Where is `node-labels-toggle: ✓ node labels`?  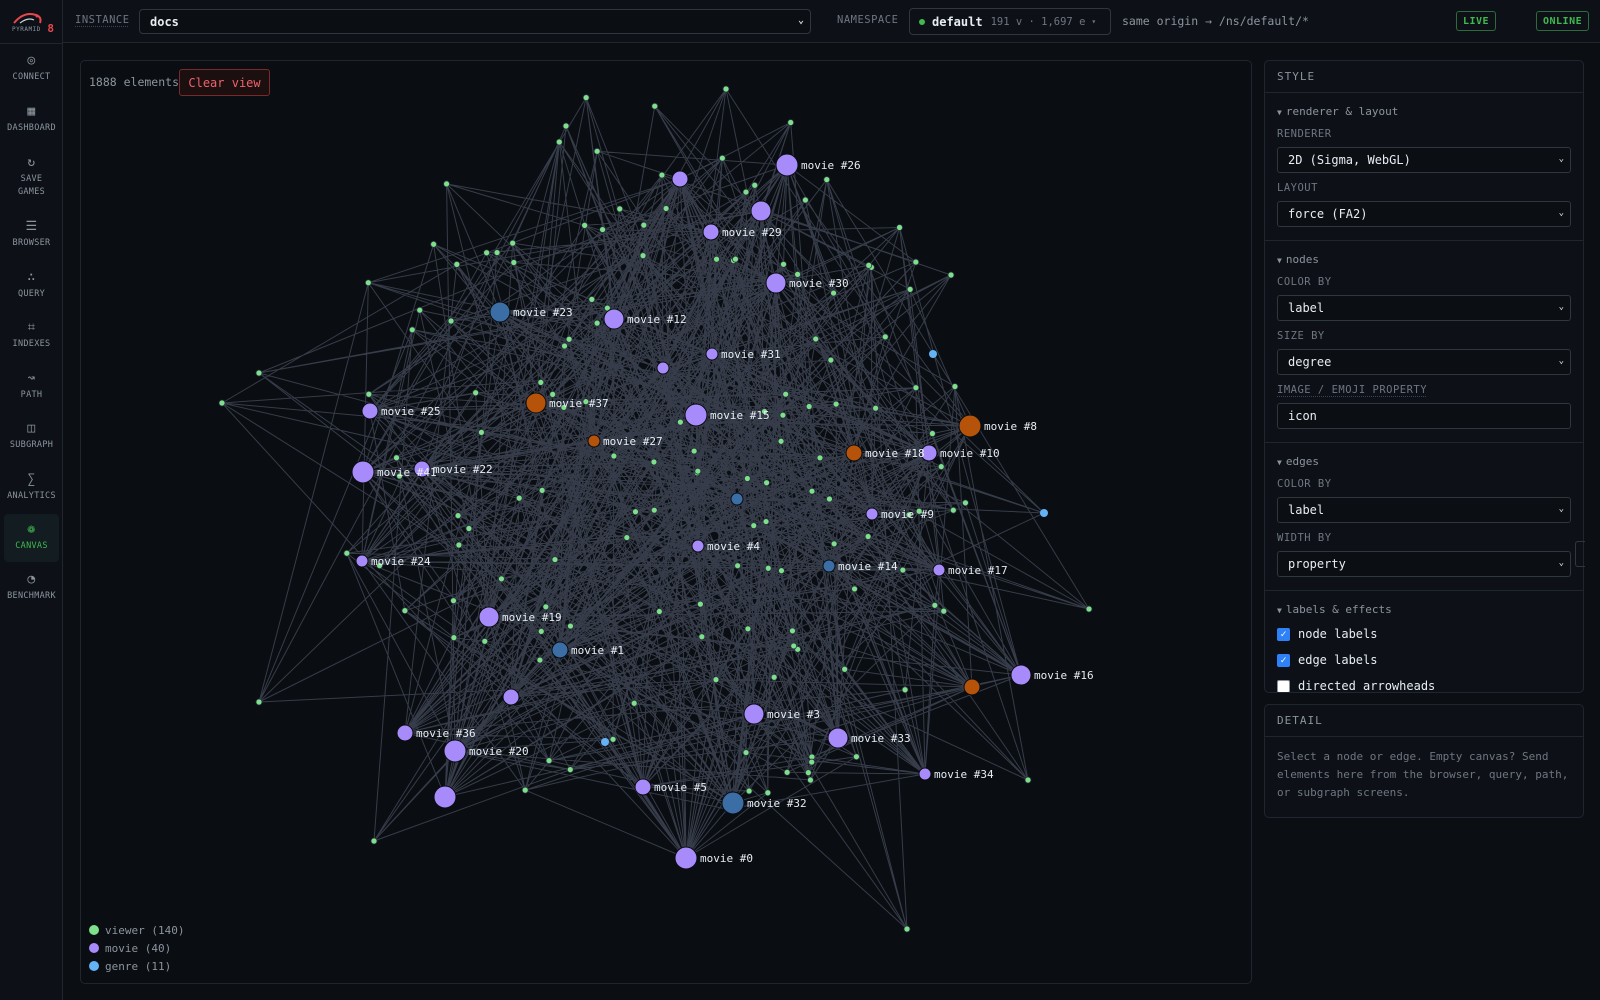 node-labels-toggle: ✓ node labels is located at coordinates (1424, 634).